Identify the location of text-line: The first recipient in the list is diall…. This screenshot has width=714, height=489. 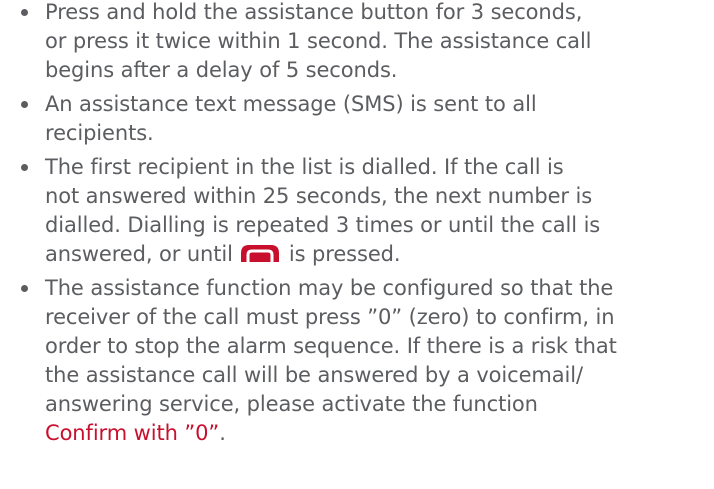
(304, 167).